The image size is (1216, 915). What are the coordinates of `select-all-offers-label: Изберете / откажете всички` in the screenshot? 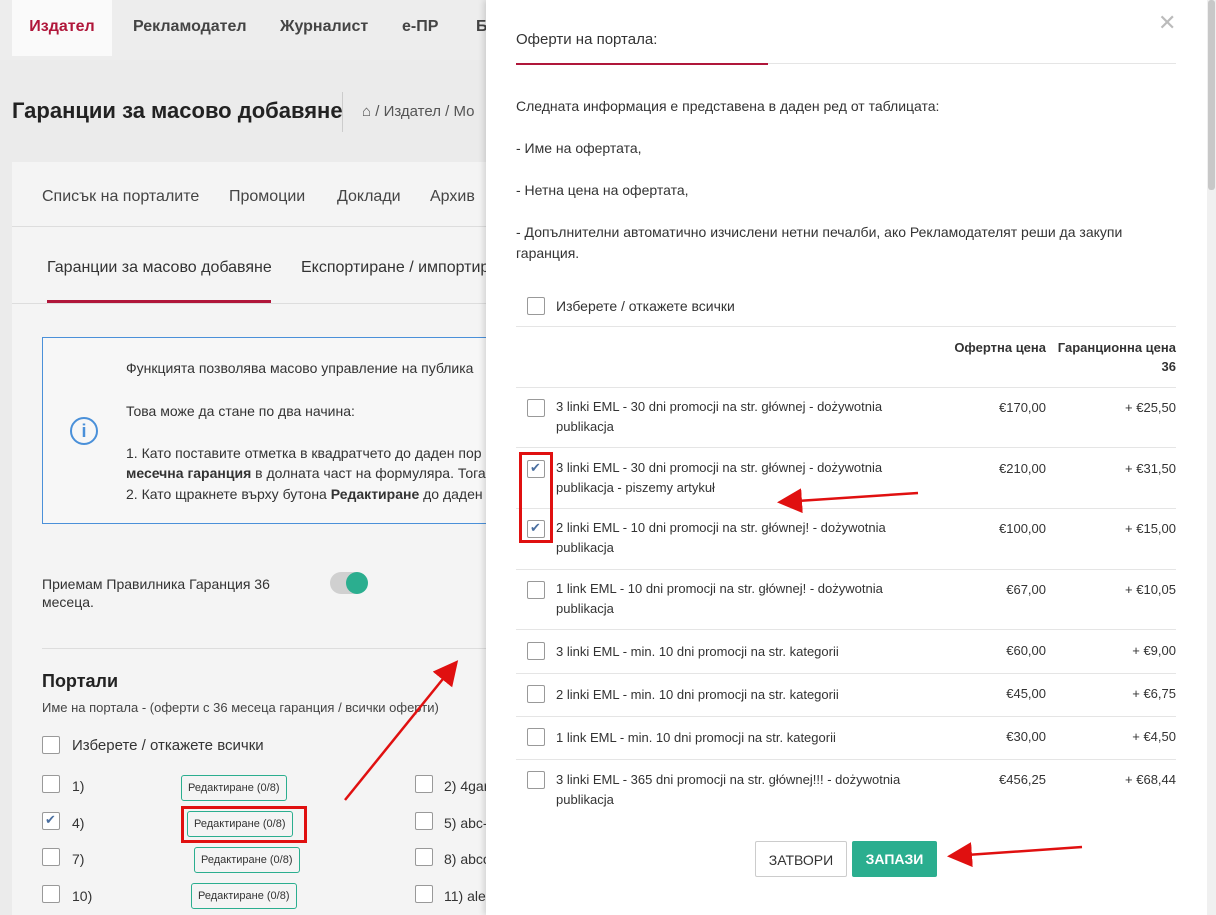 It's located at (645, 306).